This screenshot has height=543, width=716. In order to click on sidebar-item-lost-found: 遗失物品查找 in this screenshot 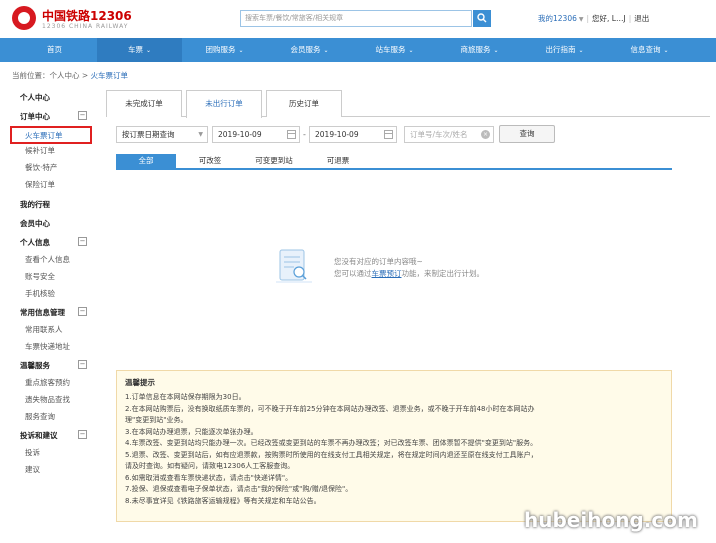, I will do `click(47, 399)`.